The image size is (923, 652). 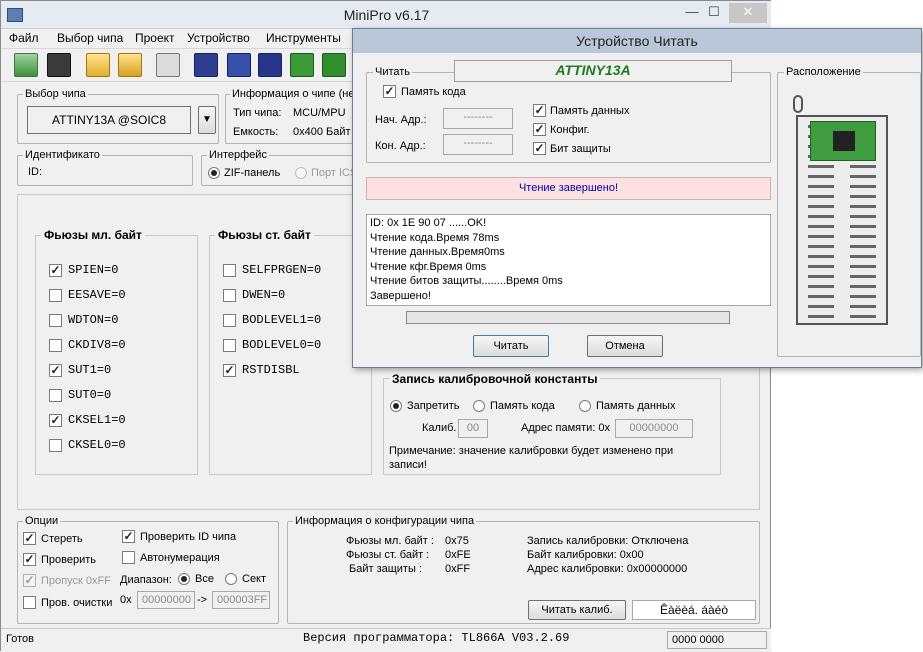 What do you see at coordinates (389, 91) in the screenshot?
I see `code-memory-checkbox: ✓` at bounding box center [389, 91].